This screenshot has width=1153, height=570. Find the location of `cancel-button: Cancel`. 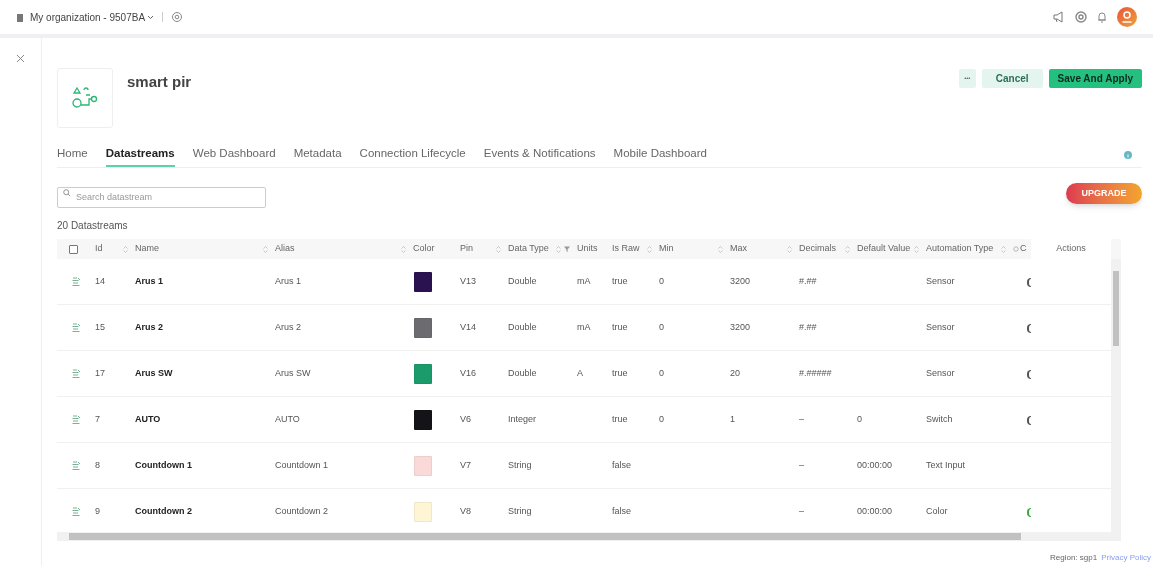

cancel-button: Cancel is located at coordinates (1012, 78).